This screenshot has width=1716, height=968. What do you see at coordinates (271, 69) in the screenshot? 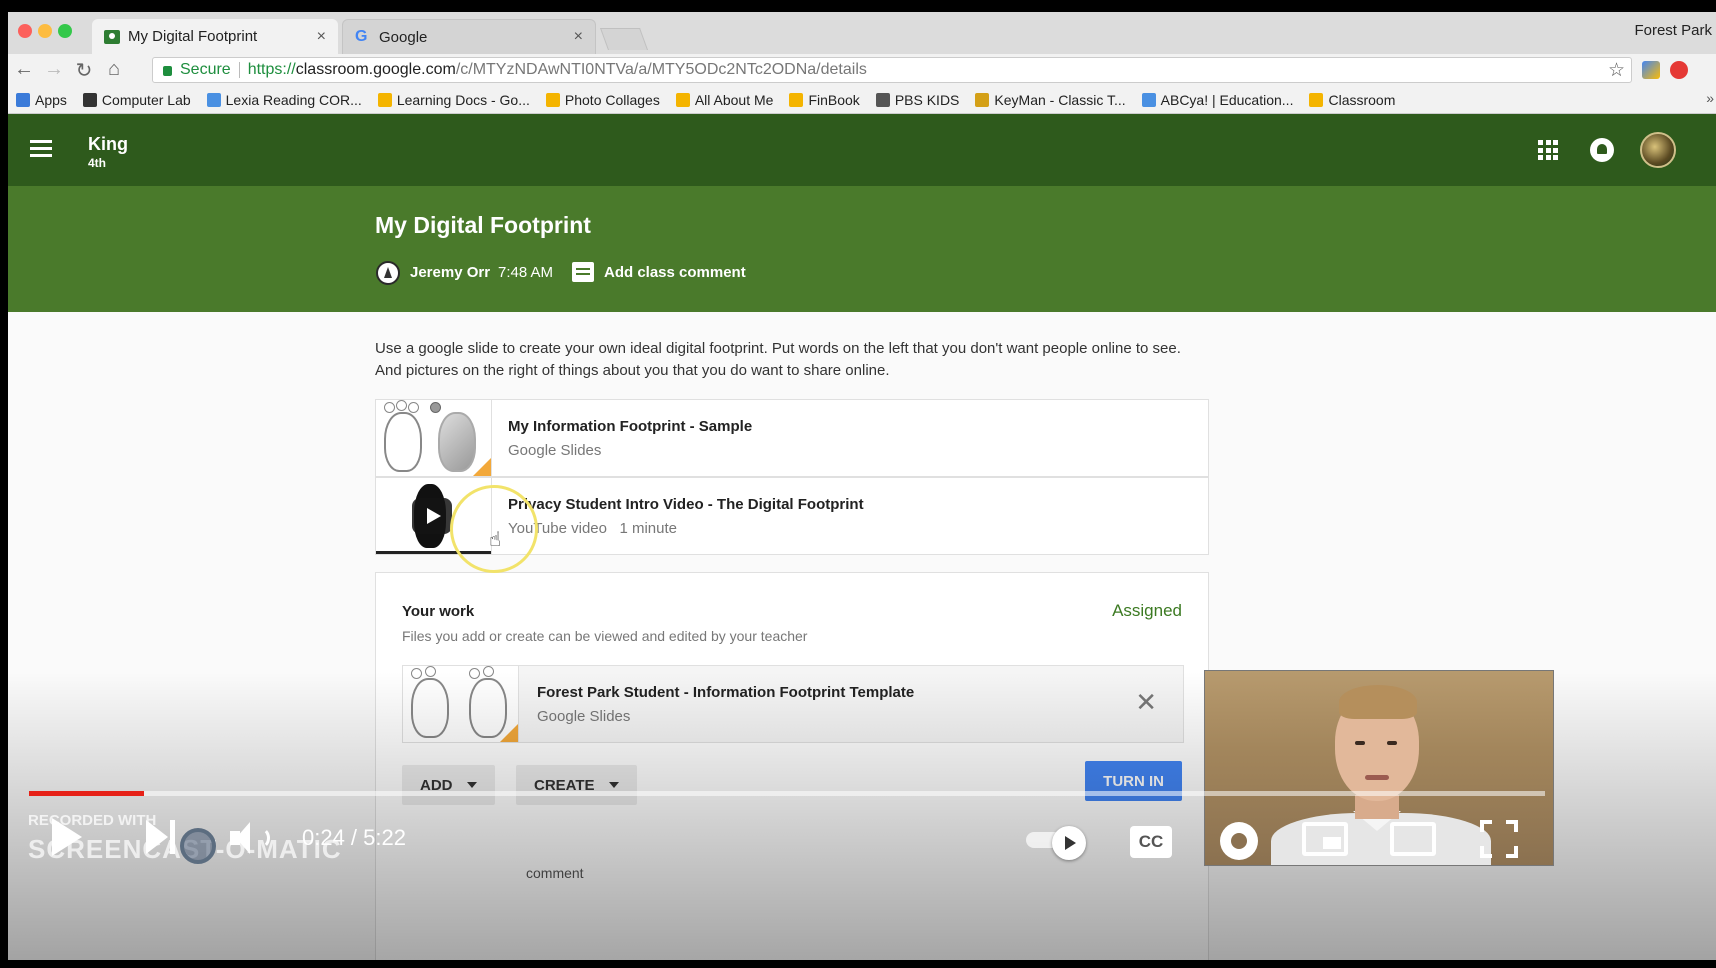
I see `url-scheme: https://` at bounding box center [271, 69].